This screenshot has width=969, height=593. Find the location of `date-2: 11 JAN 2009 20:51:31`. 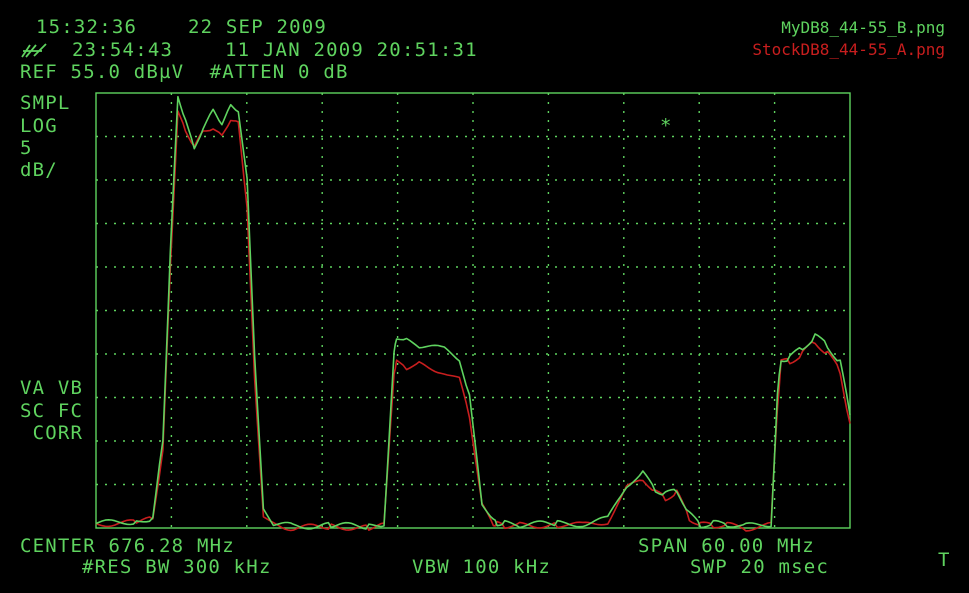

date-2: 11 JAN 2009 20:51:31 is located at coordinates (351, 50).